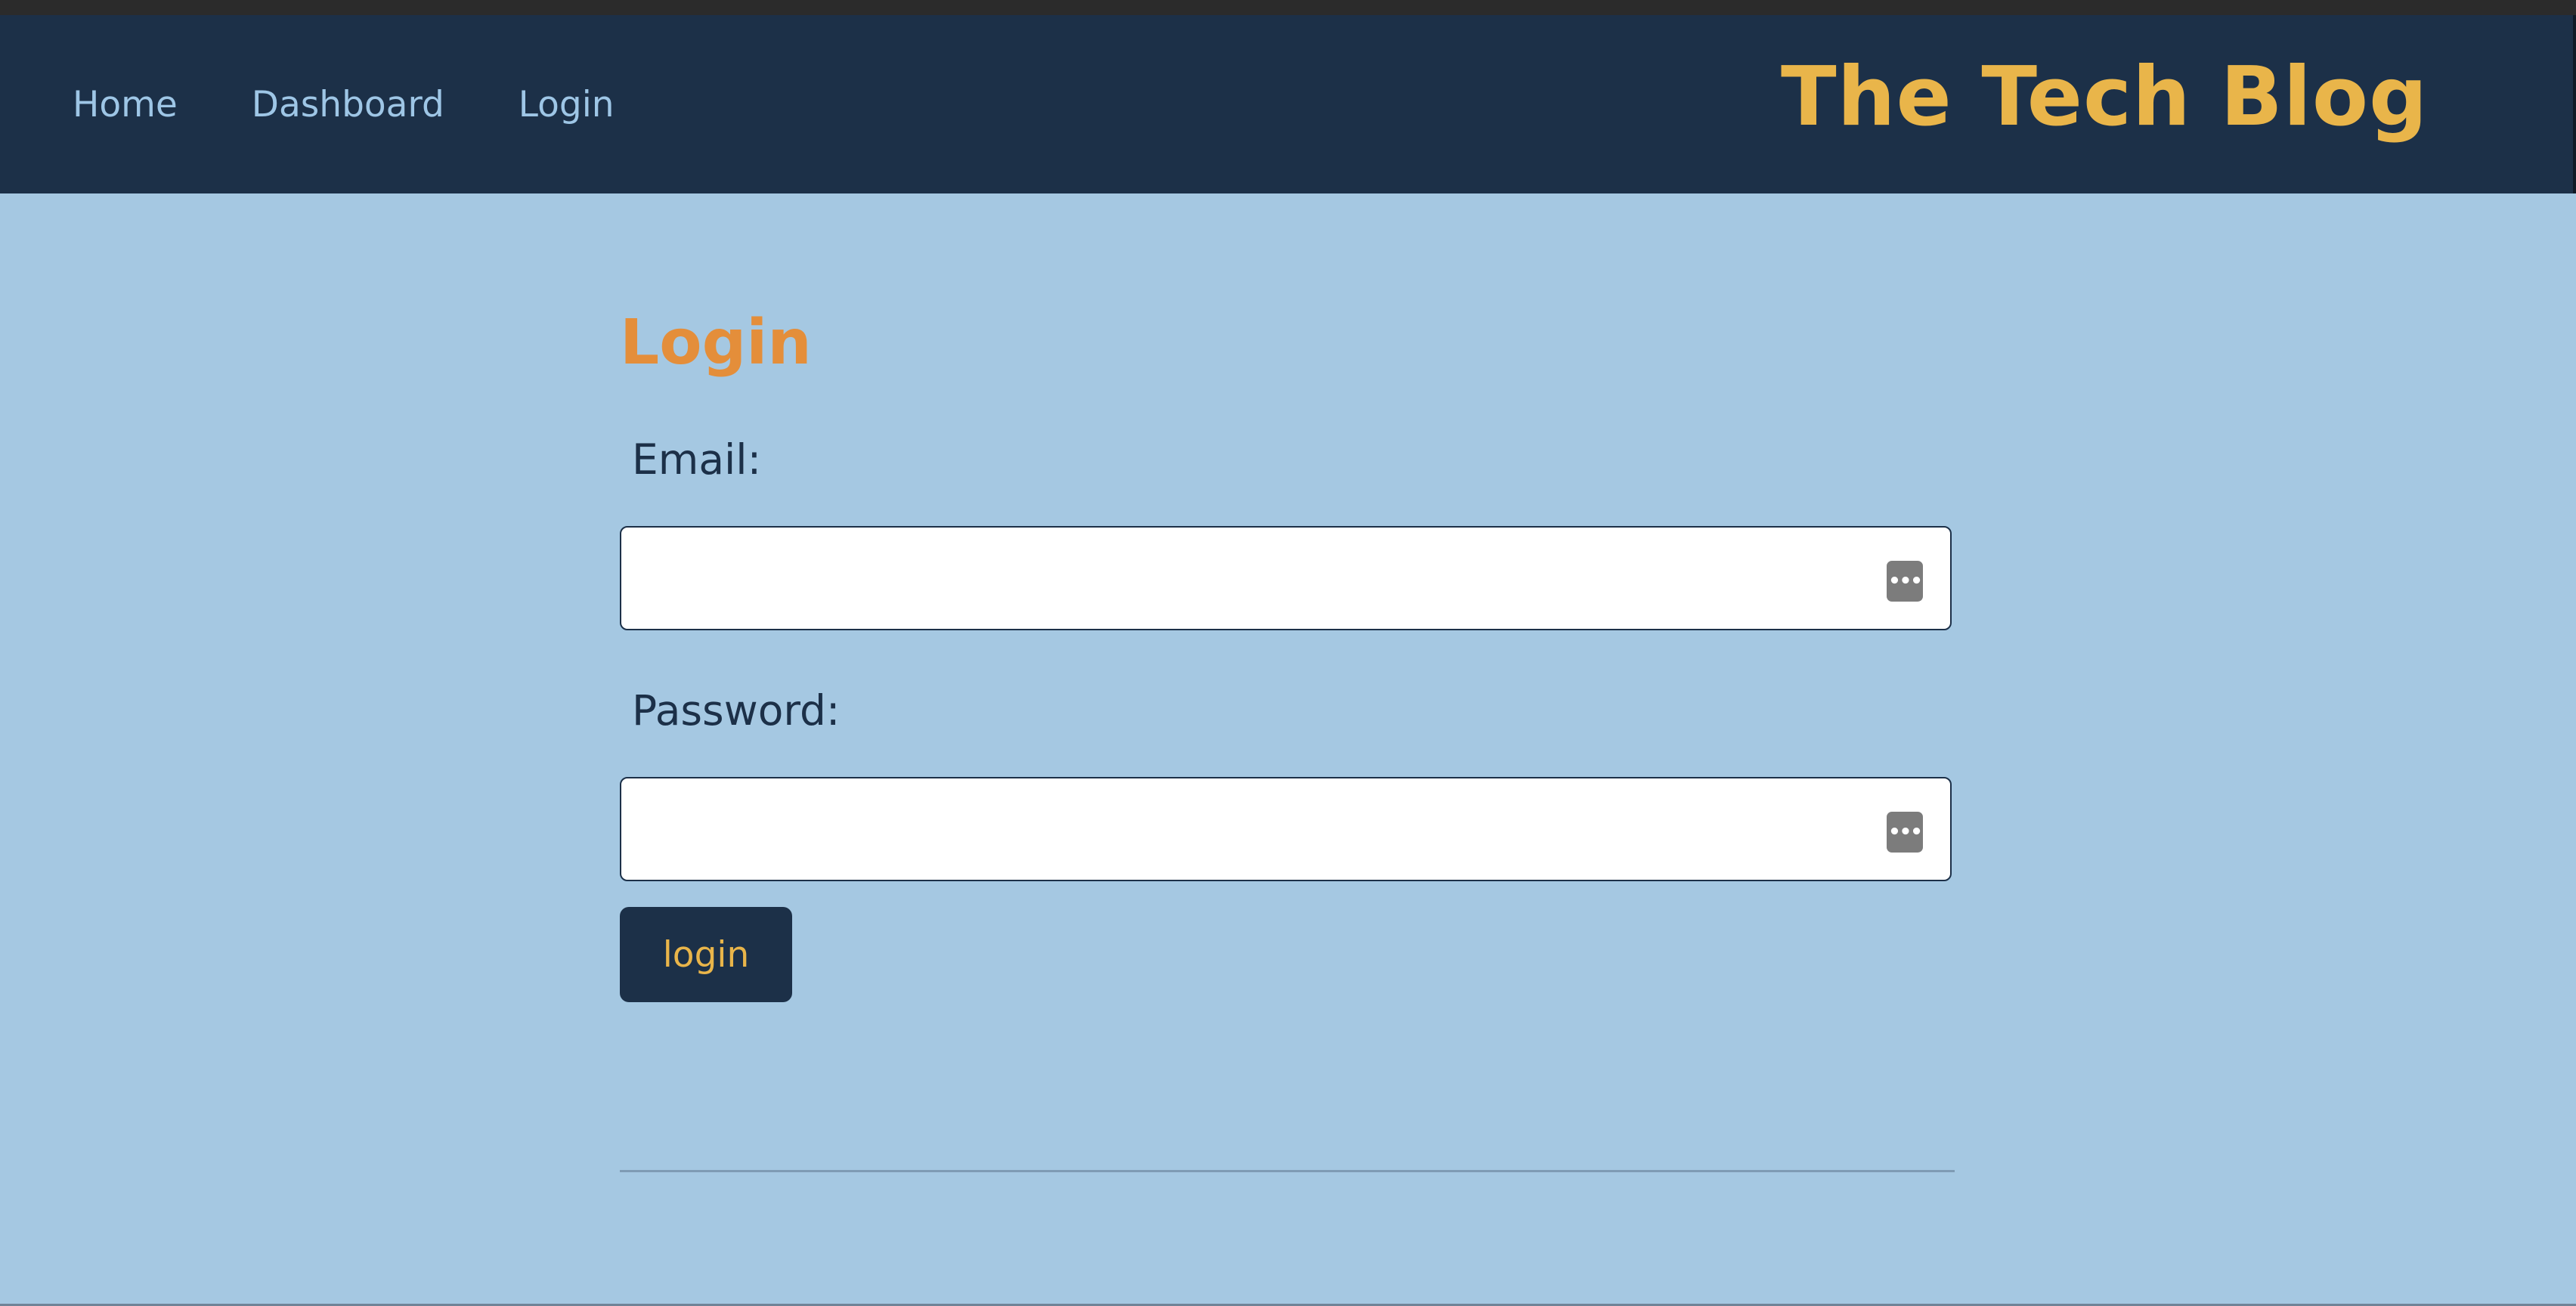  I want to click on email-field: •••, so click(1286, 578).